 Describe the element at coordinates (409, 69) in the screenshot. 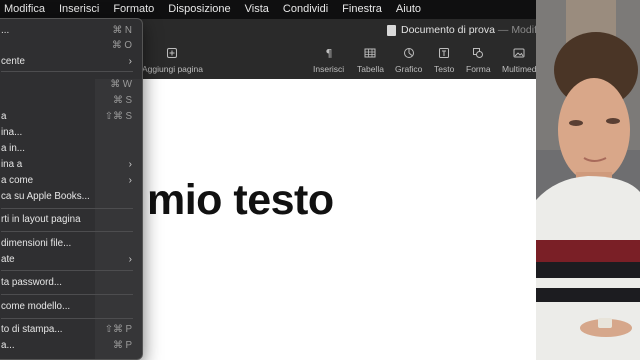

I see `chart-label: Grafico` at that location.